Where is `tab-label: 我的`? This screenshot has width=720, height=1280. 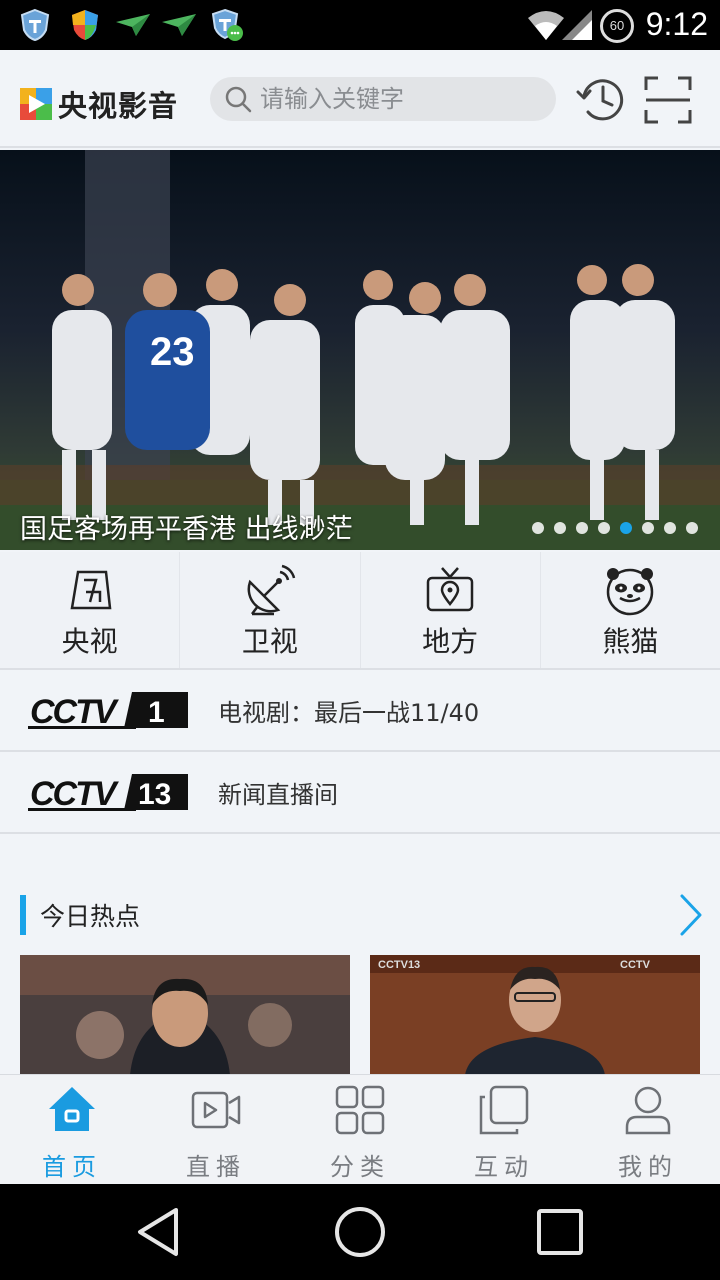 tab-label: 我的 is located at coordinates (648, 1167).